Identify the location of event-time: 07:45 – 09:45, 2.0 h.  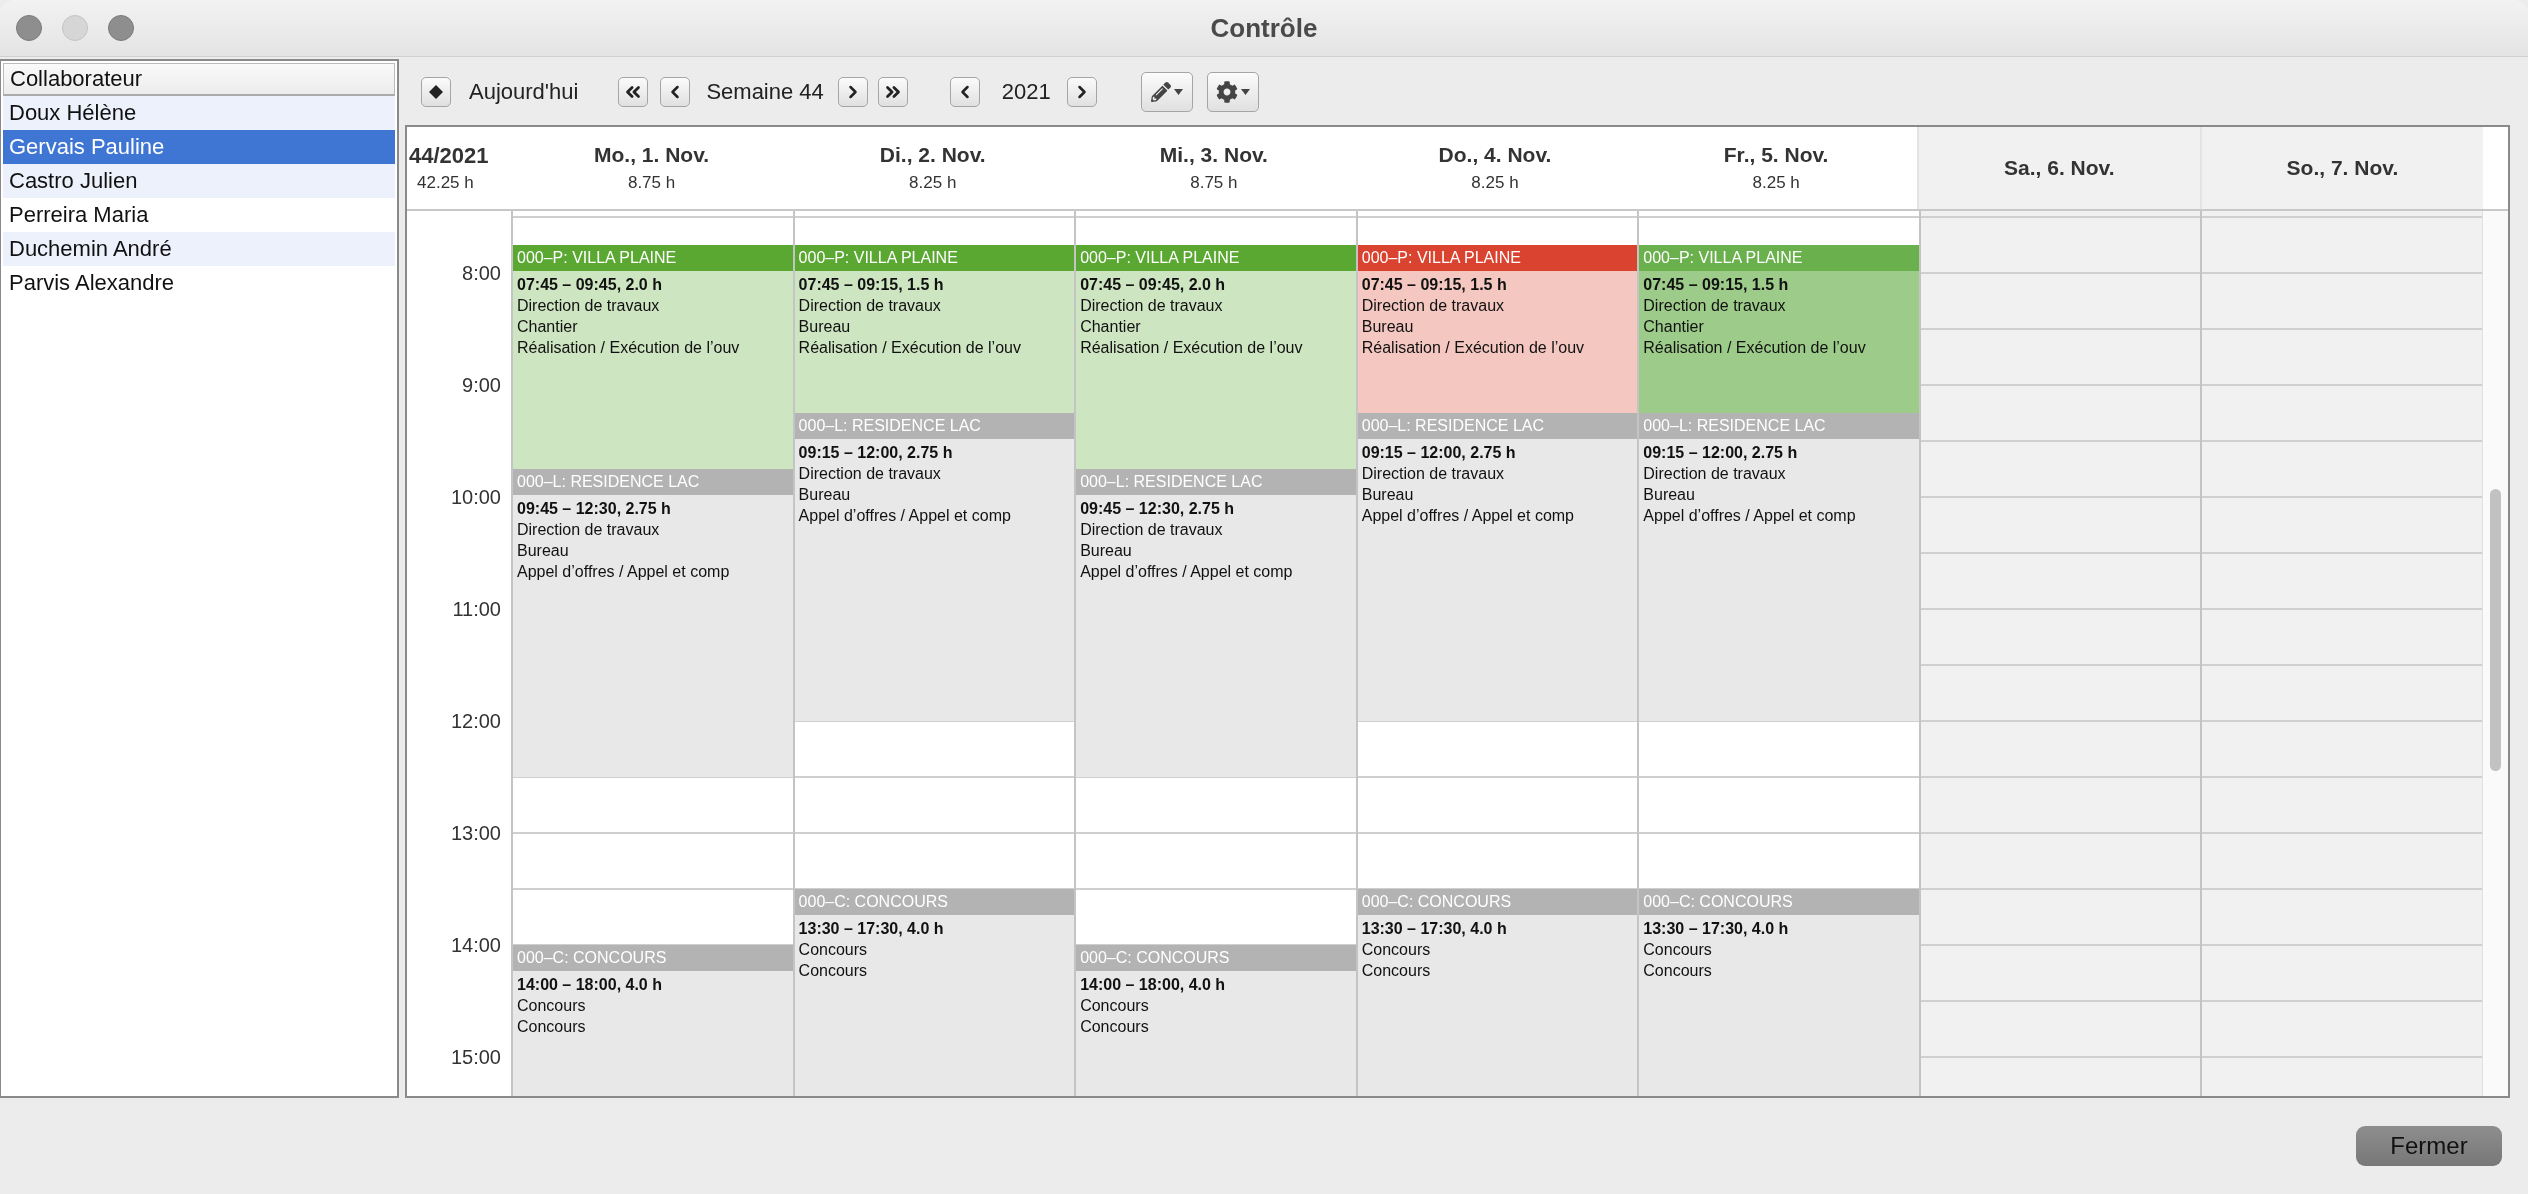
(589, 285).